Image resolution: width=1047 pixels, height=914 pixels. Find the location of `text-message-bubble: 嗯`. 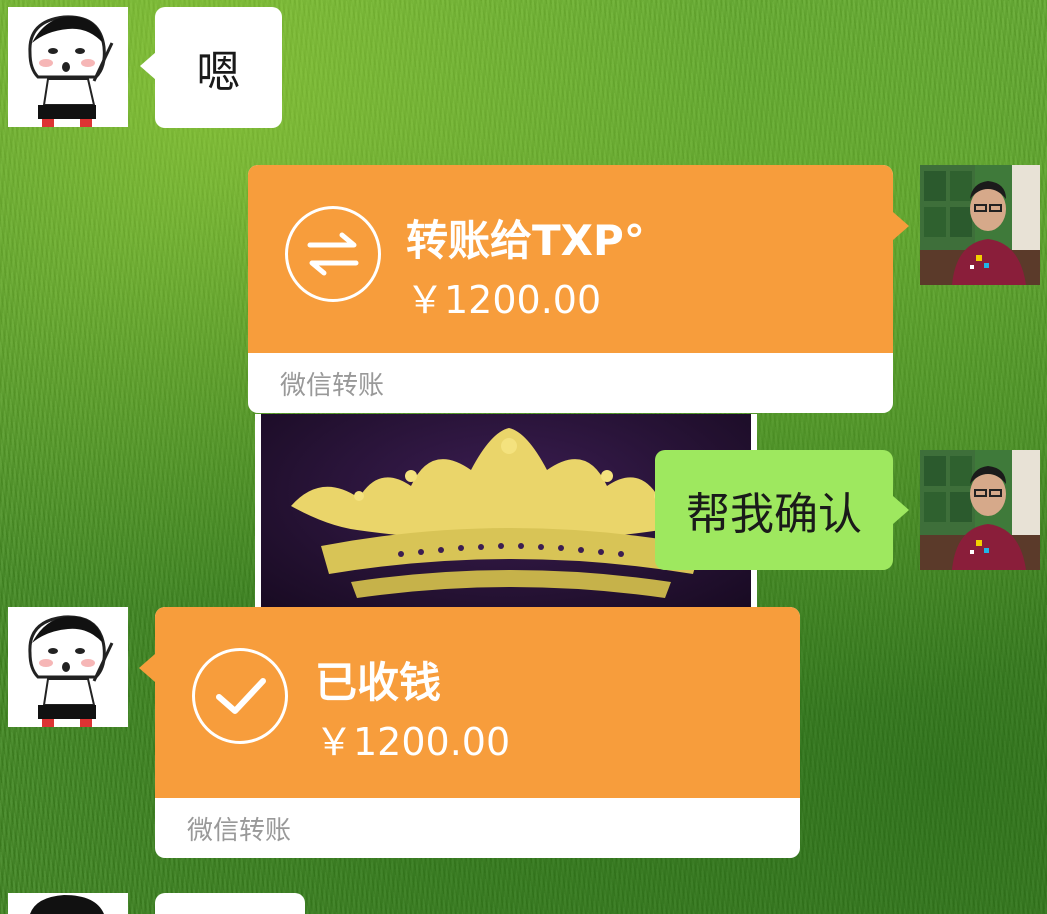

text-message-bubble: 嗯 is located at coordinates (218, 67).